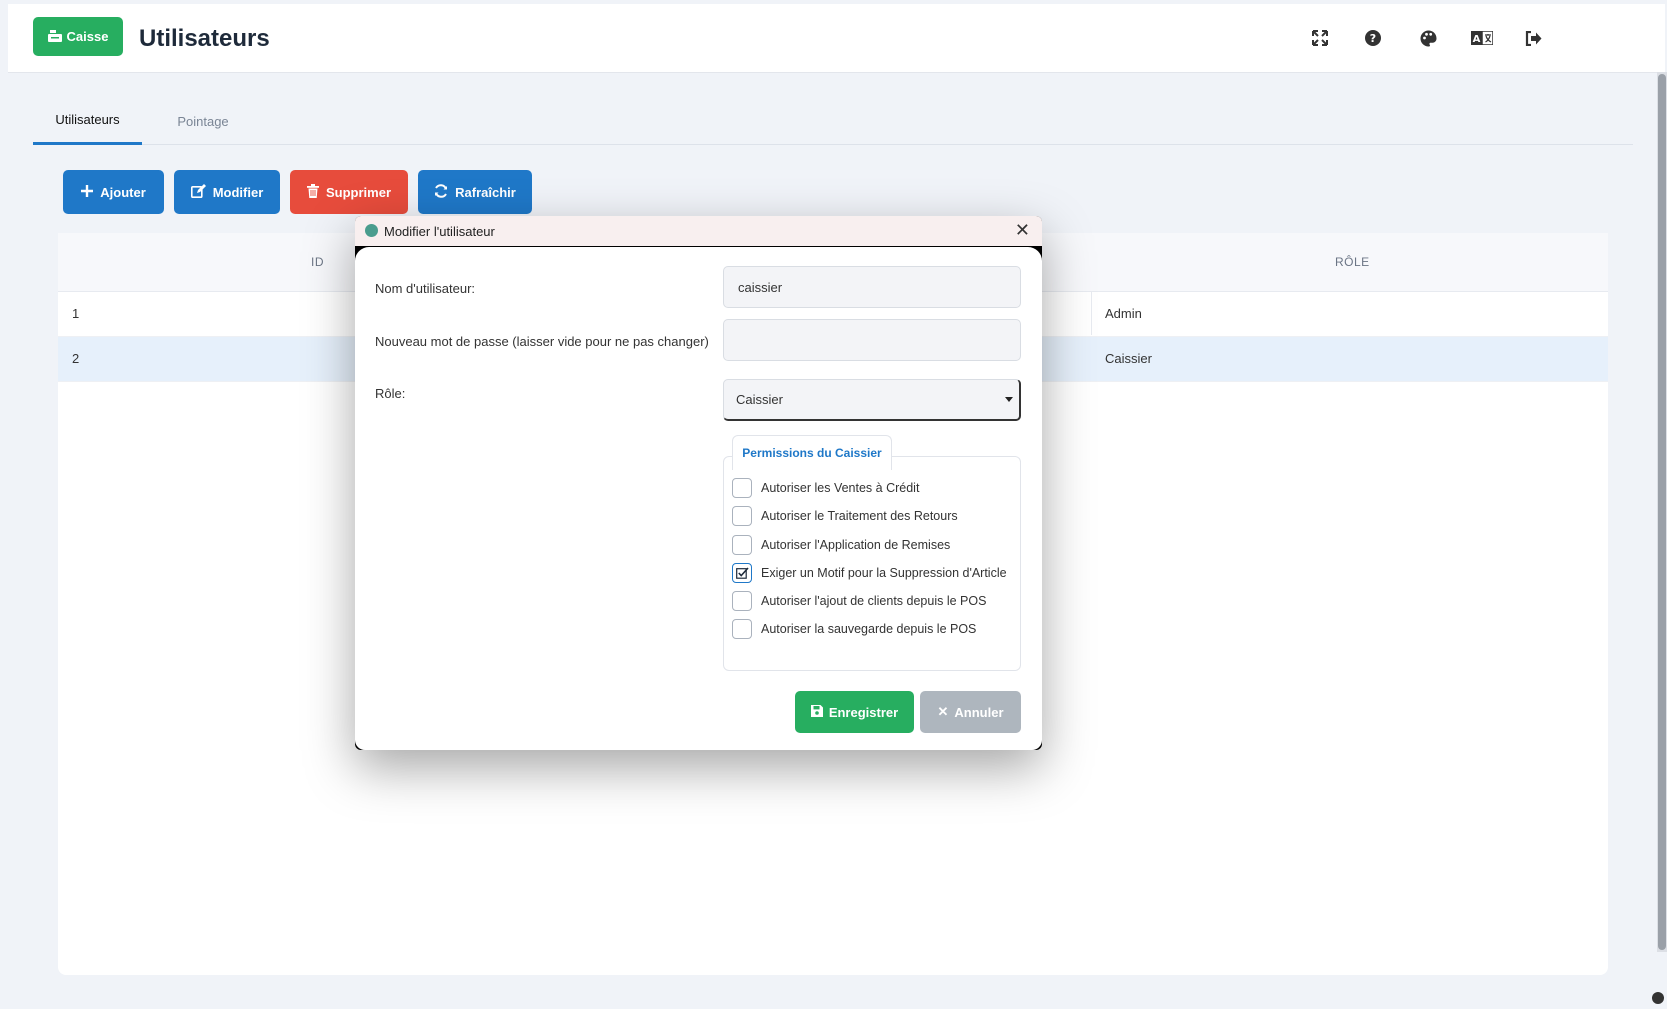 The height and width of the screenshot is (1009, 1667). Describe the element at coordinates (1123, 313) in the screenshot. I see `cell-role: Admin` at that location.